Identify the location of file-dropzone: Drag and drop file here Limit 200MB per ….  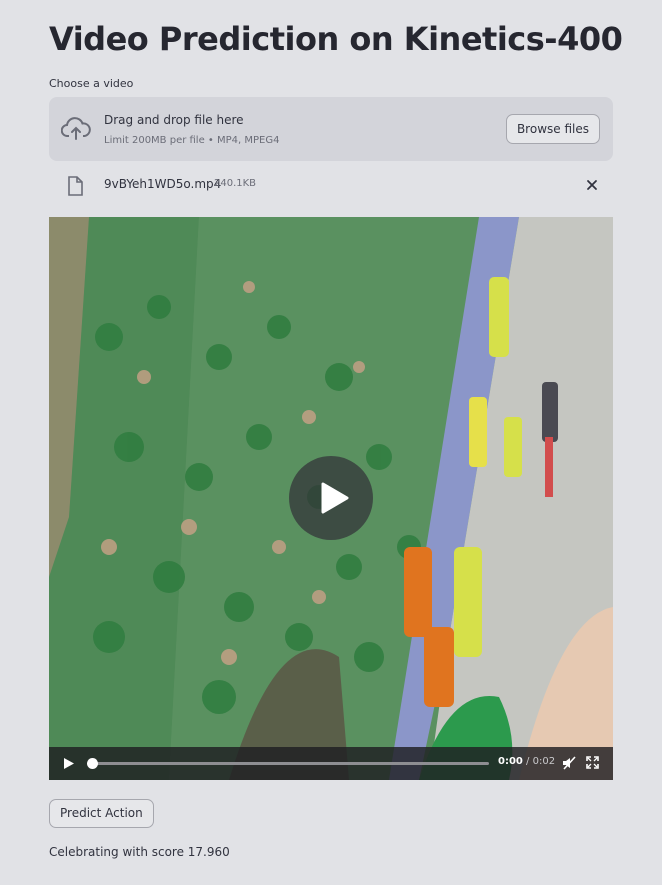
(331, 129).